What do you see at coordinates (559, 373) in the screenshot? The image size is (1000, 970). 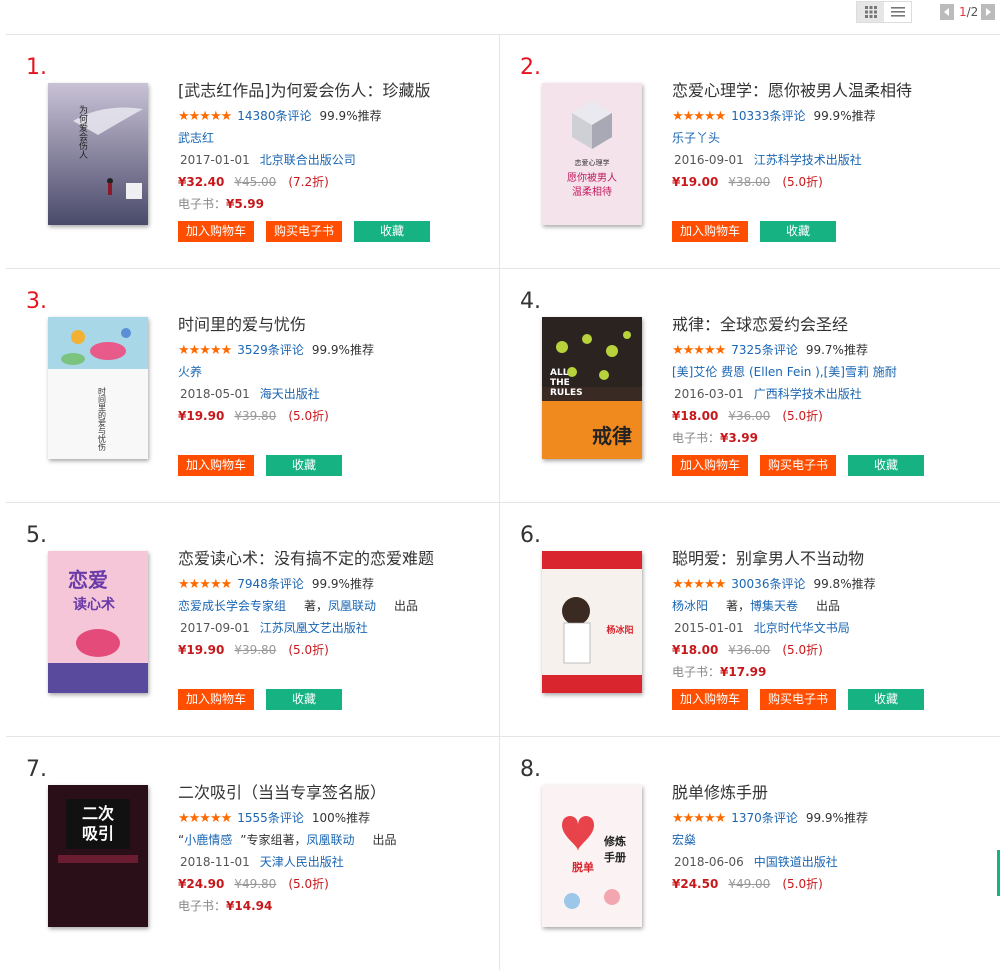 I see `cover-en-1: ALL` at bounding box center [559, 373].